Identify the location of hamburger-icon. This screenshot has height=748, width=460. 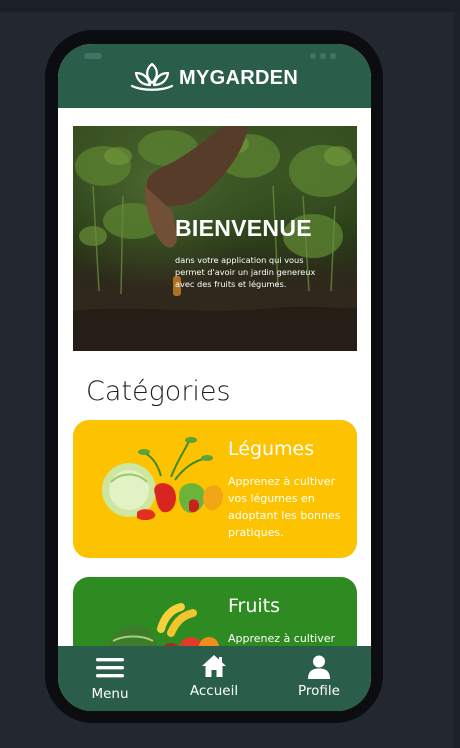
(110, 668).